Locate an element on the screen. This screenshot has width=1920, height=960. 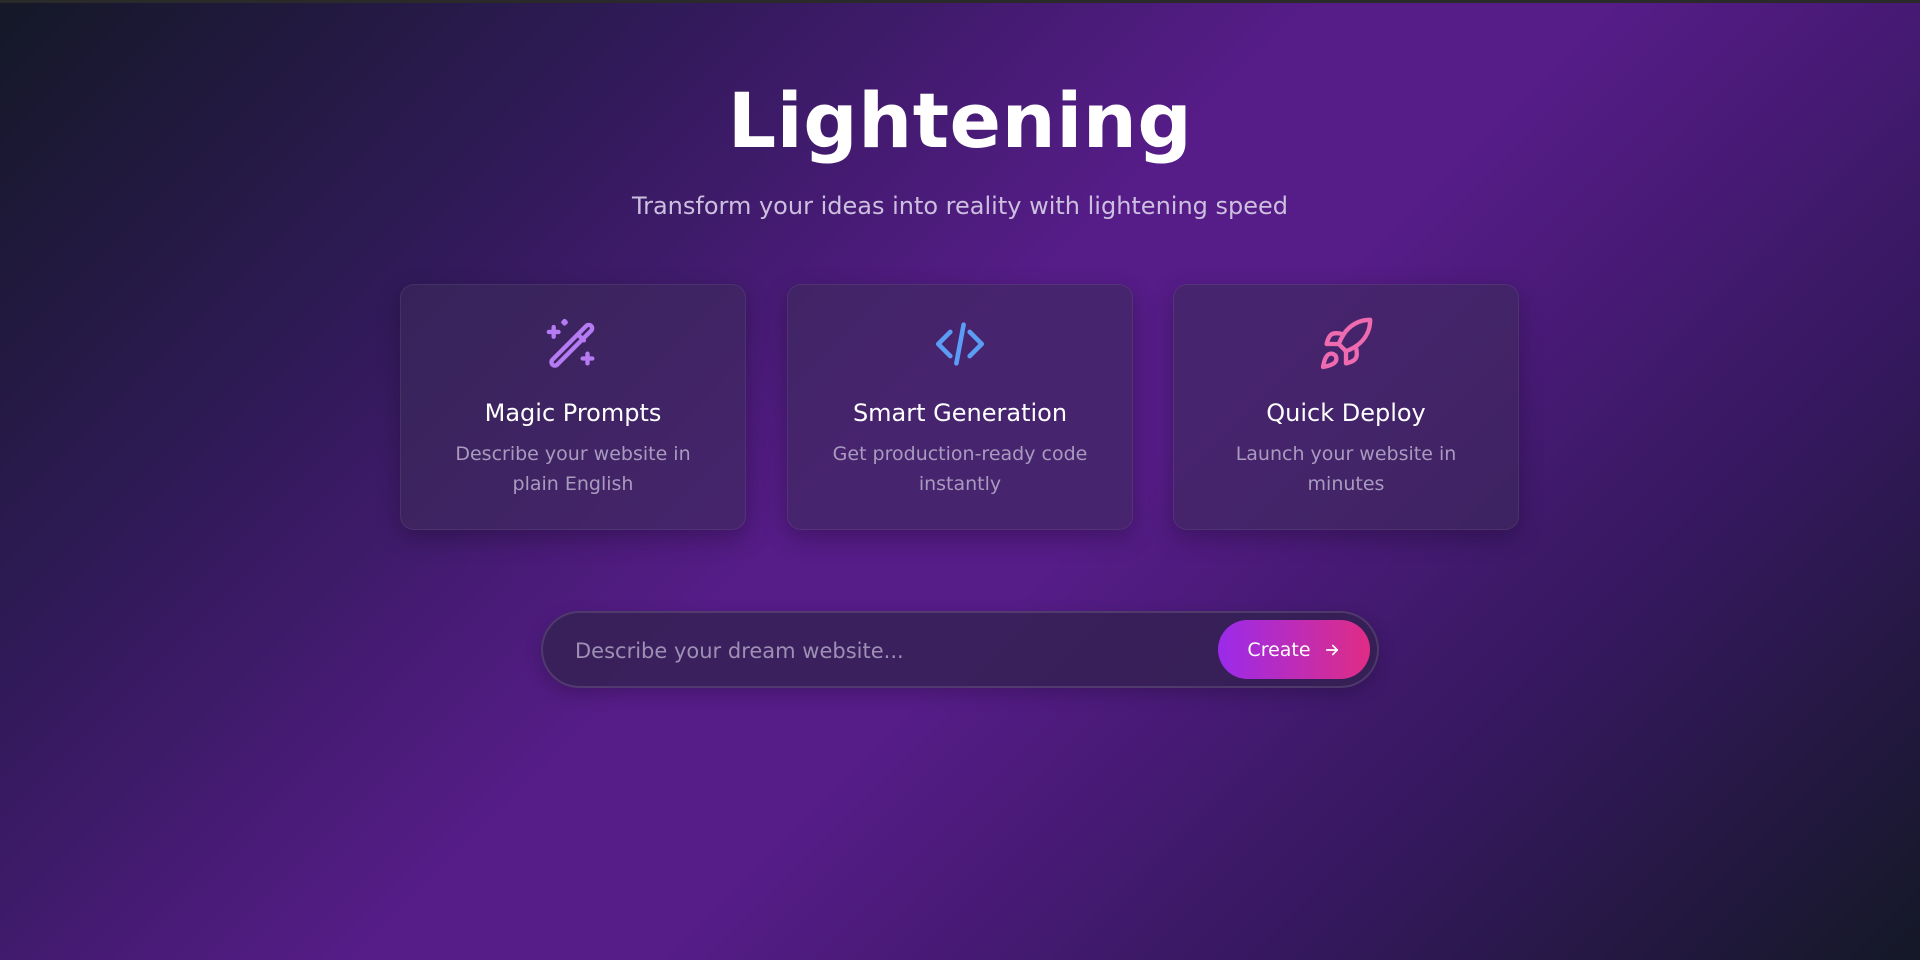
page-title: Lightening is located at coordinates (960, 120).